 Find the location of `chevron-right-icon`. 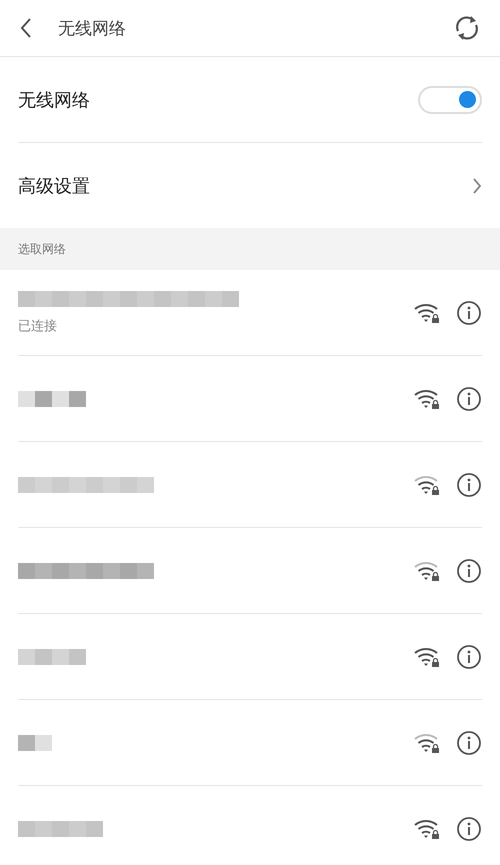

chevron-right-icon is located at coordinates (477, 185).